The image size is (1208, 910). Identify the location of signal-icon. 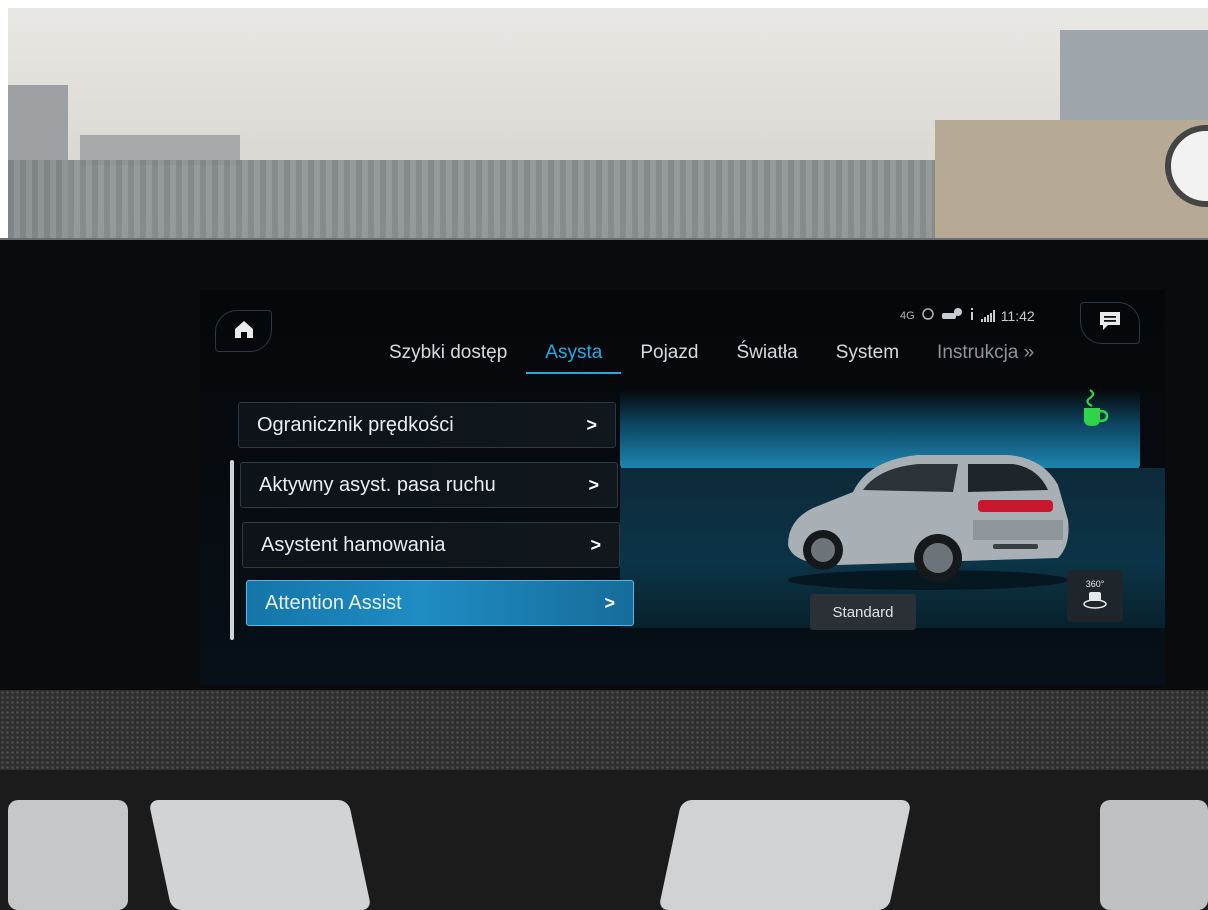
(987, 315).